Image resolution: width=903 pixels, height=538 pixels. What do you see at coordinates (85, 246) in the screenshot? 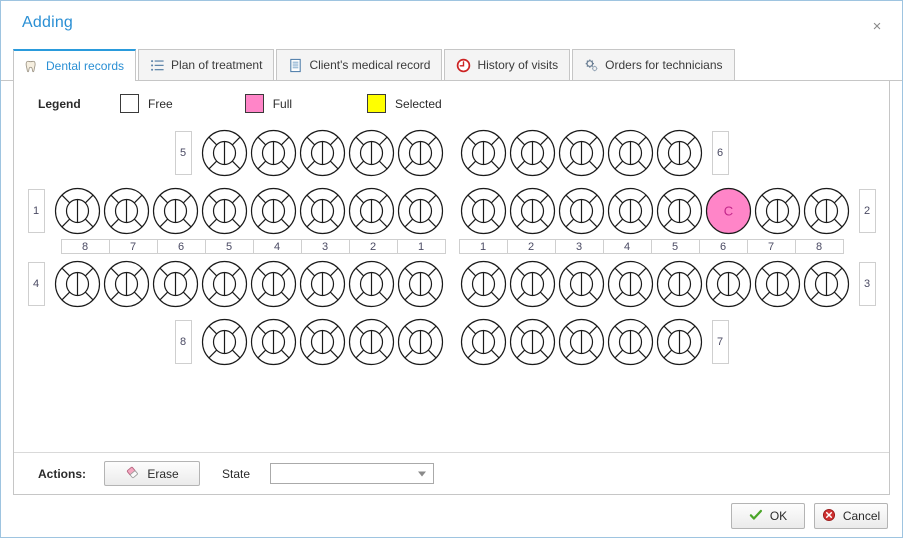
I see `tooth-number-left-1: 8` at bounding box center [85, 246].